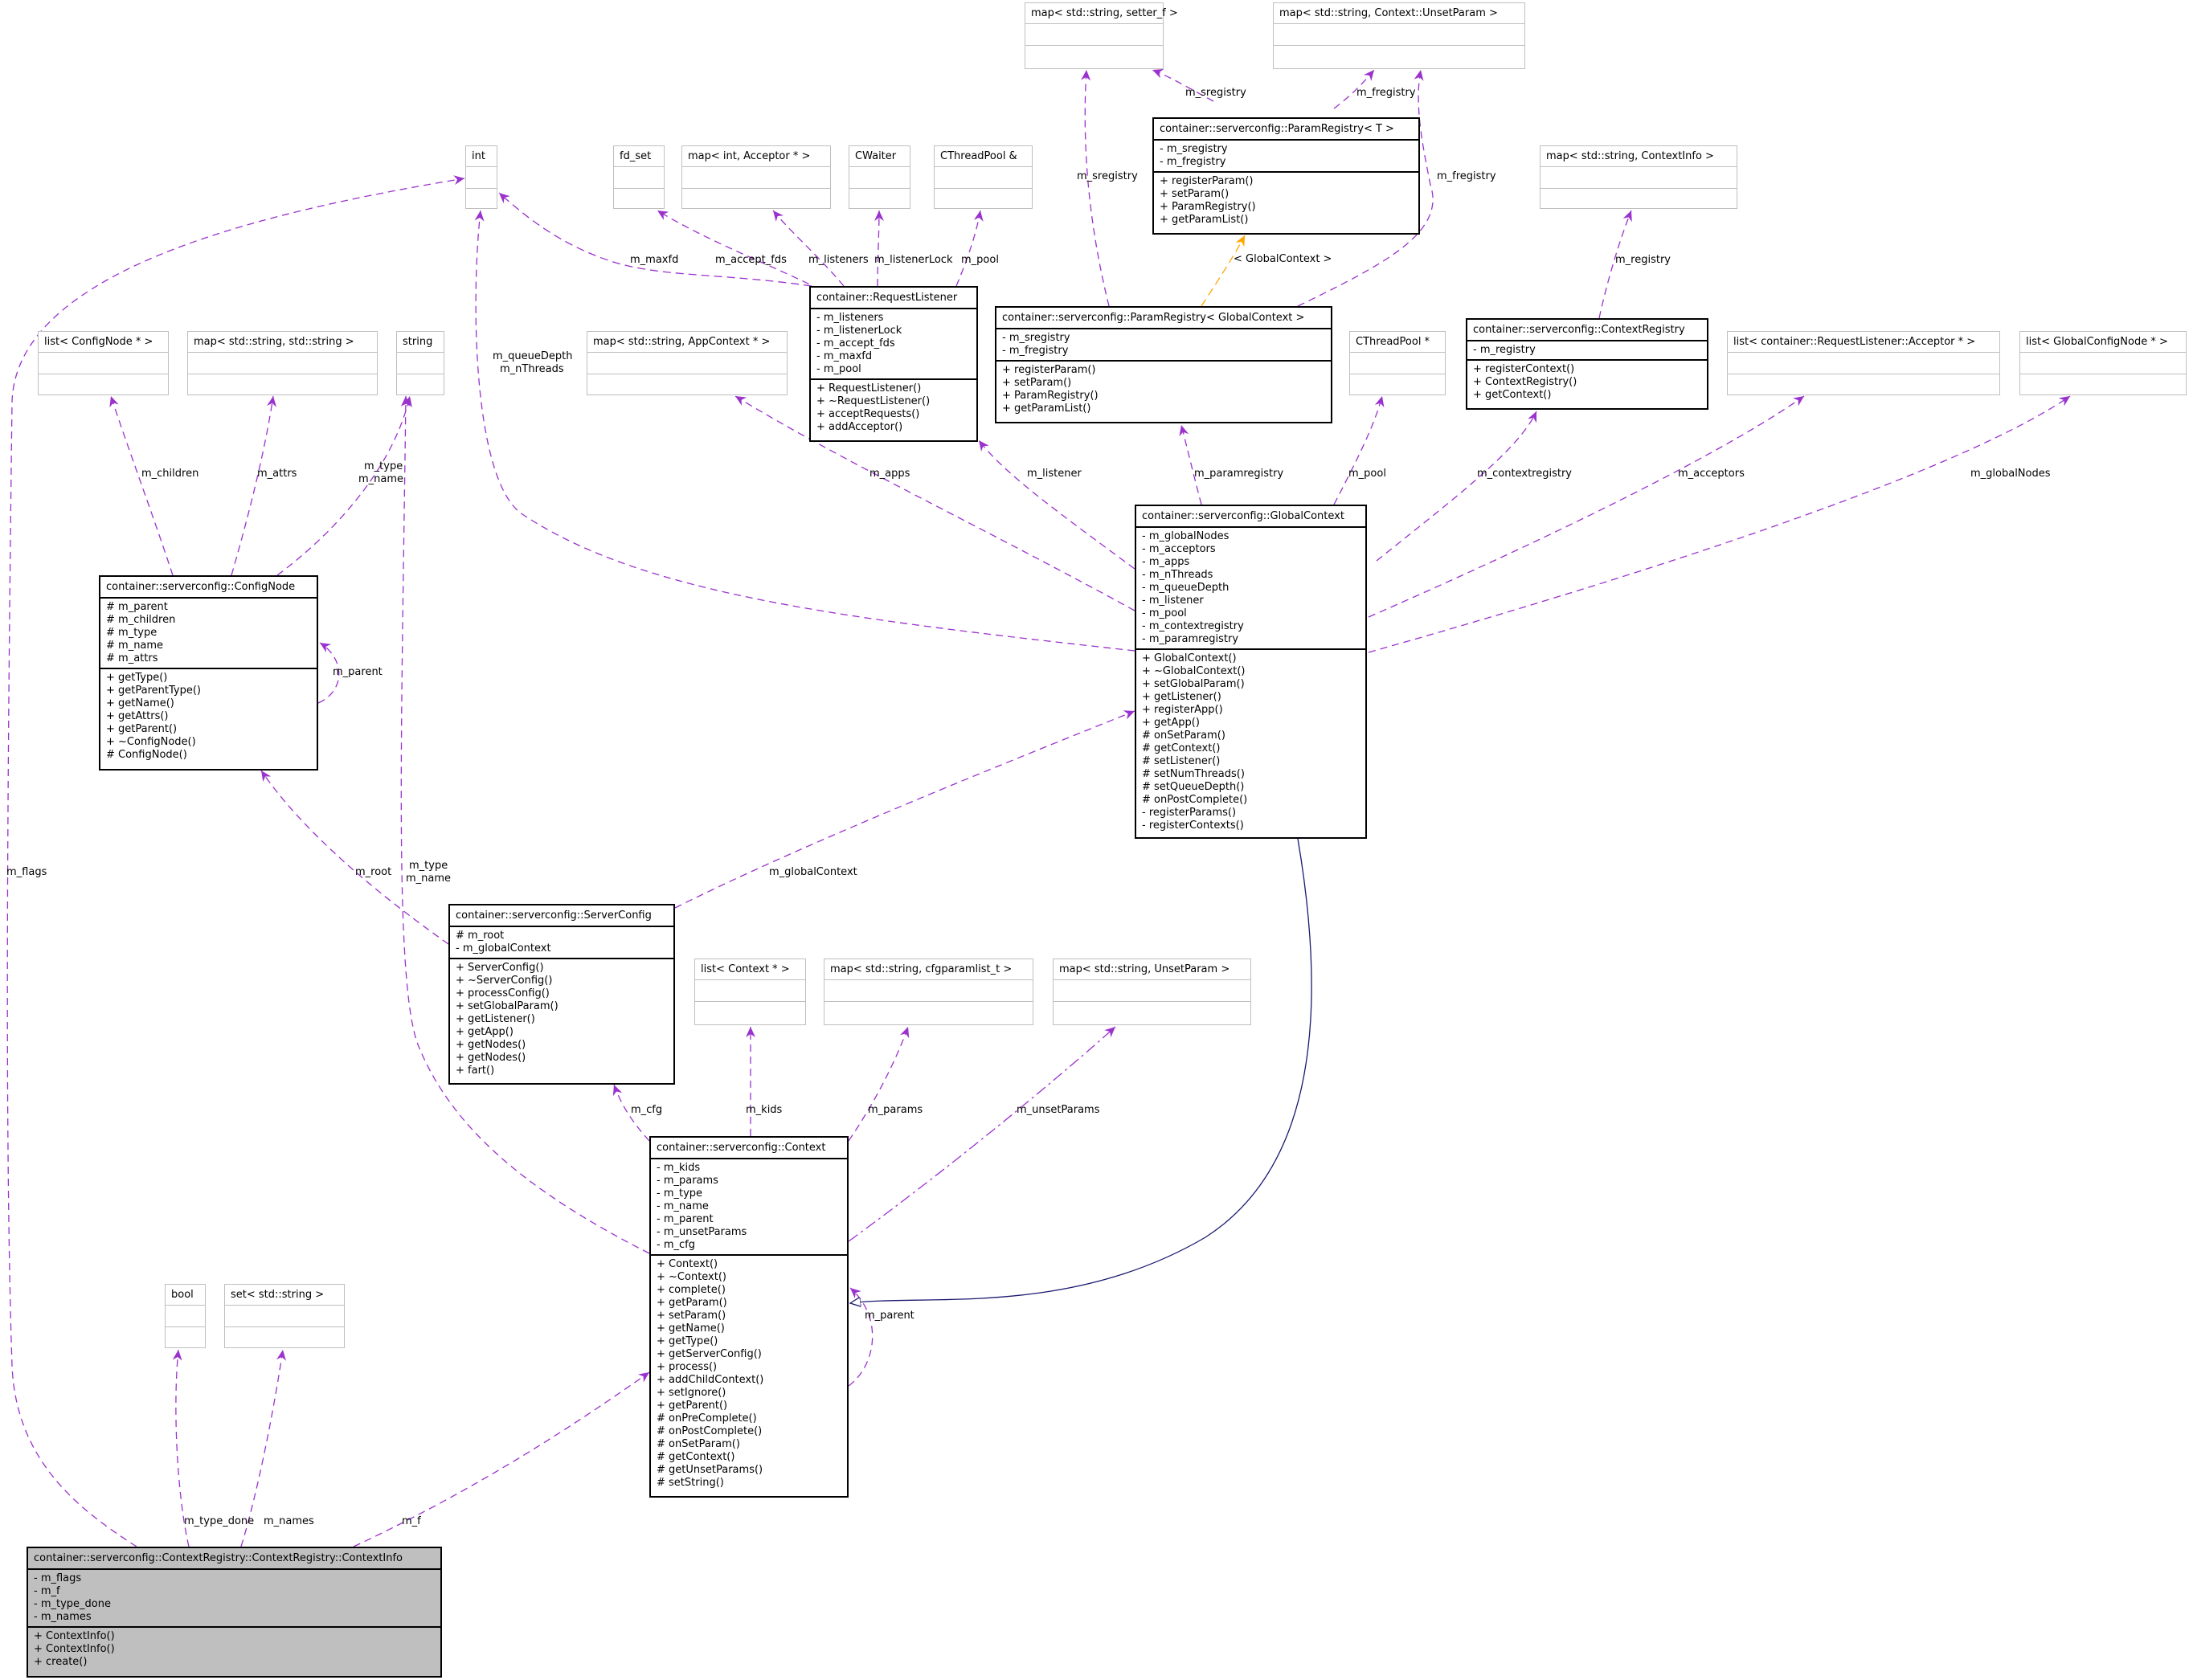 This screenshot has width=2189, height=1680. What do you see at coordinates (1182, 710) in the screenshot?
I see `method: + registerApp()` at bounding box center [1182, 710].